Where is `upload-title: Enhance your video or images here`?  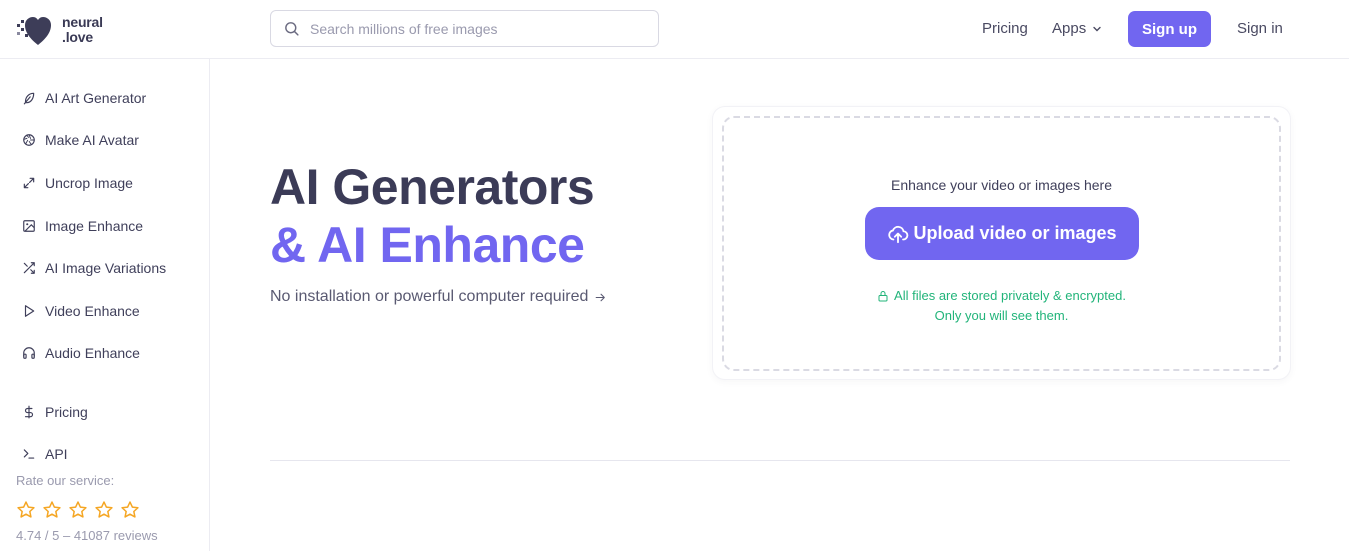 upload-title: Enhance your video or images here is located at coordinates (1001, 185).